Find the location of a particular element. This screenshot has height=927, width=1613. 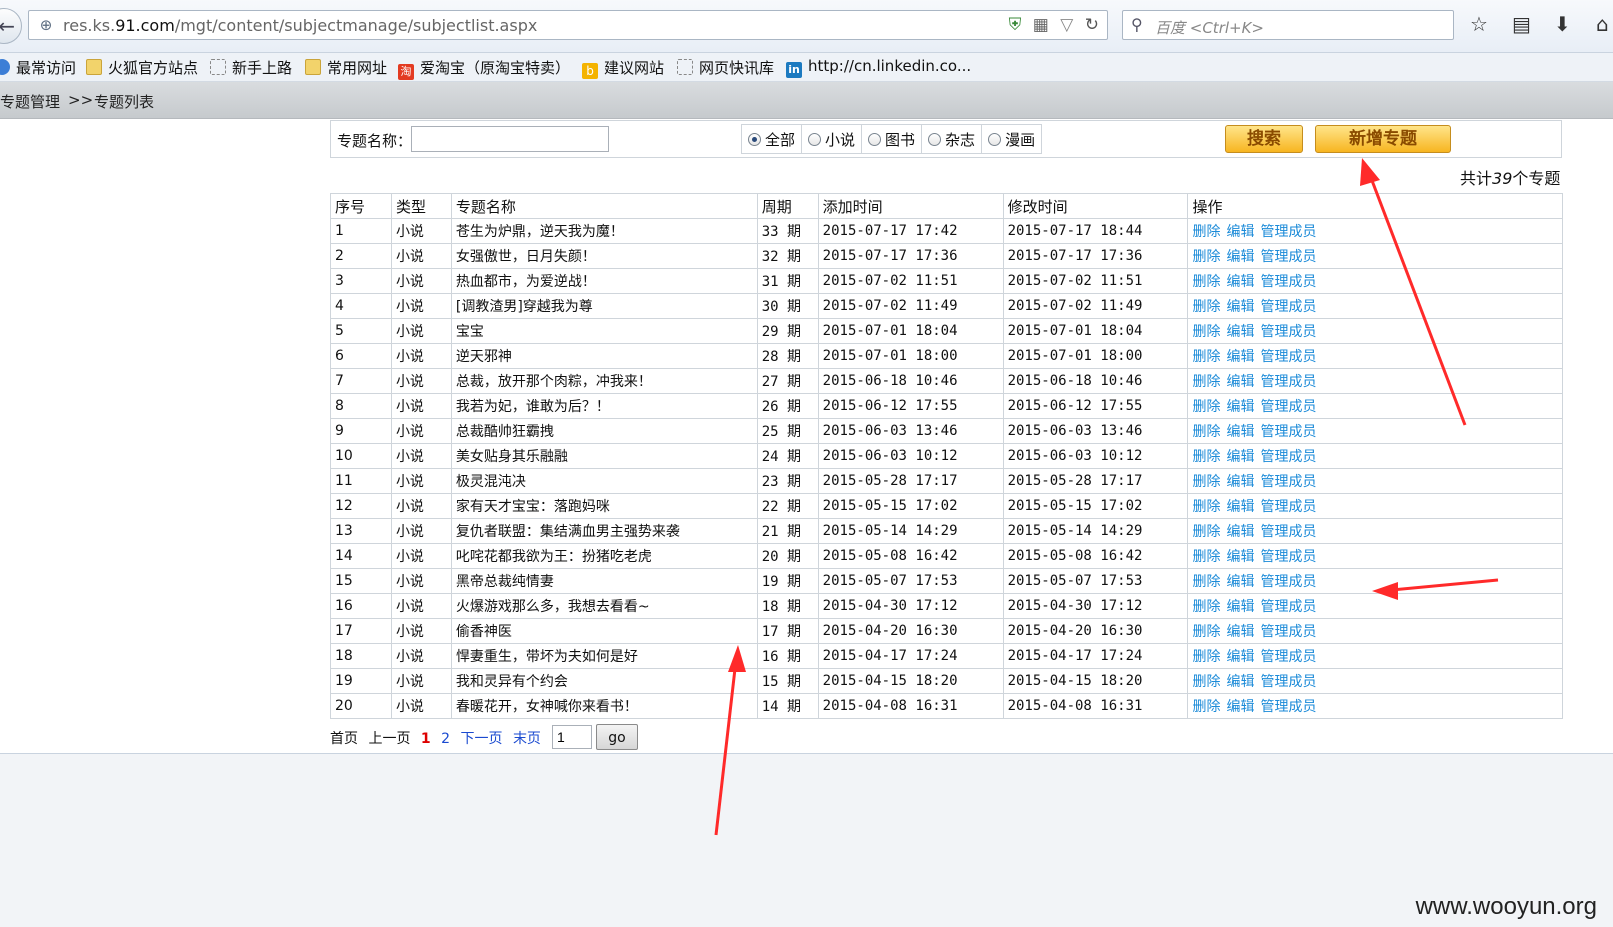

subject-name-input is located at coordinates (510, 139).